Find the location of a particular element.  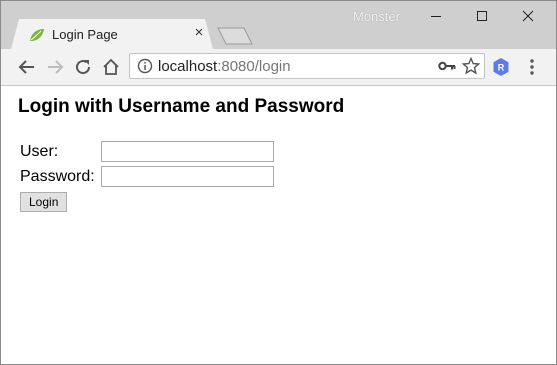

login-button: Login is located at coordinates (44, 202).